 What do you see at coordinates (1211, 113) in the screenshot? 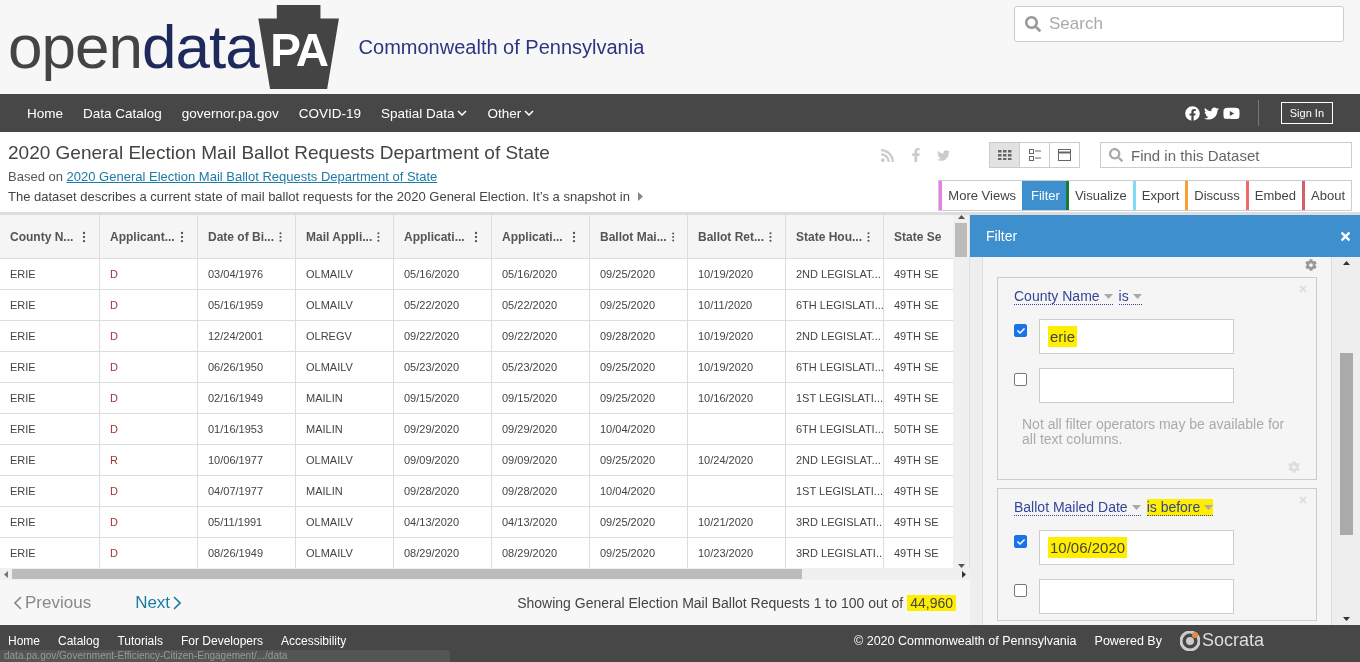
I see `twitter-icon` at bounding box center [1211, 113].